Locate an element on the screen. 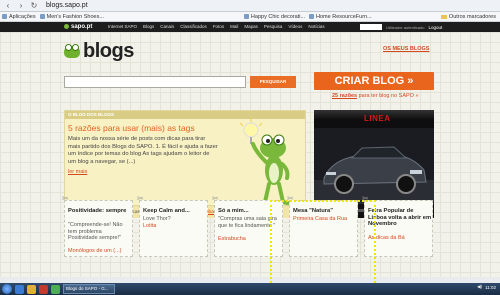  sapo-nav-item: Canais is located at coordinates (167, 26).